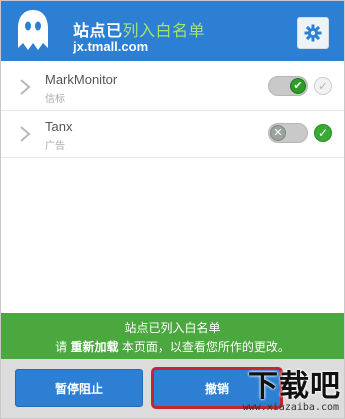 Image resolution: width=345 pixels, height=419 pixels. I want to click on header: 站点已列入白名单 jx.tmall.com, so click(172, 31).